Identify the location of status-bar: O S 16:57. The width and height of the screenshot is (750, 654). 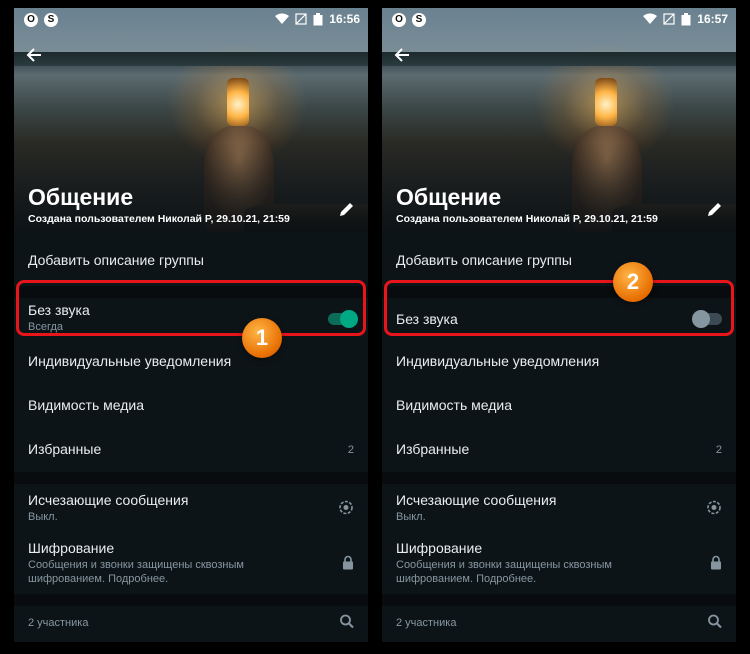
(559, 21).